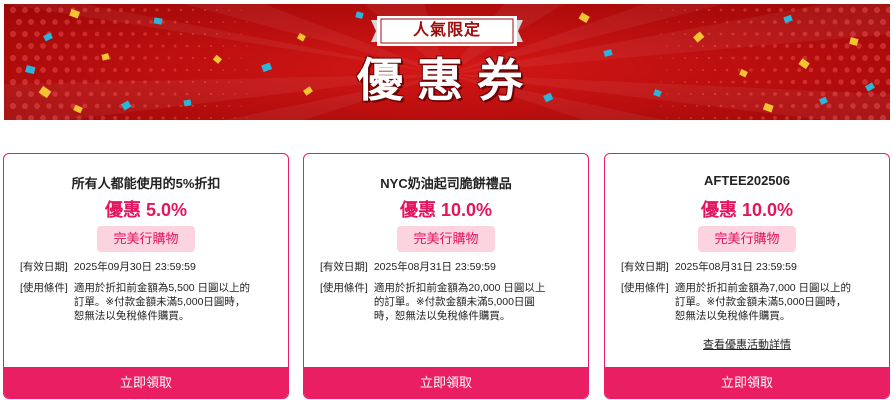 This screenshot has width=894, height=400. I want to click on coupon-title: NYC奶油起司脆餅禮品, so click(446, 183).